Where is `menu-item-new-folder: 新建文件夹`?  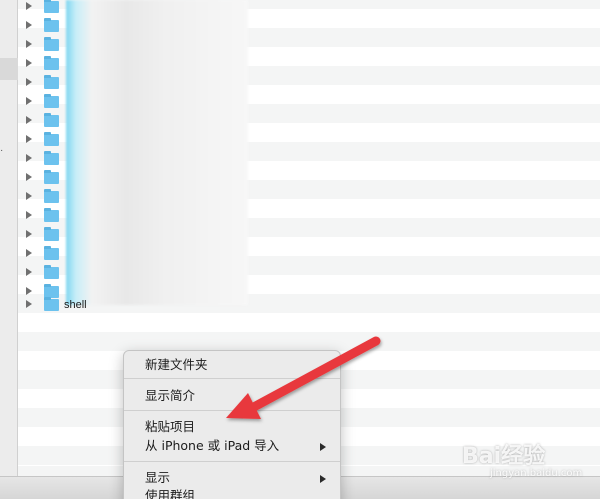
menu-item-new-folder: 新建文件夹 is located at coordinates (232, 365).